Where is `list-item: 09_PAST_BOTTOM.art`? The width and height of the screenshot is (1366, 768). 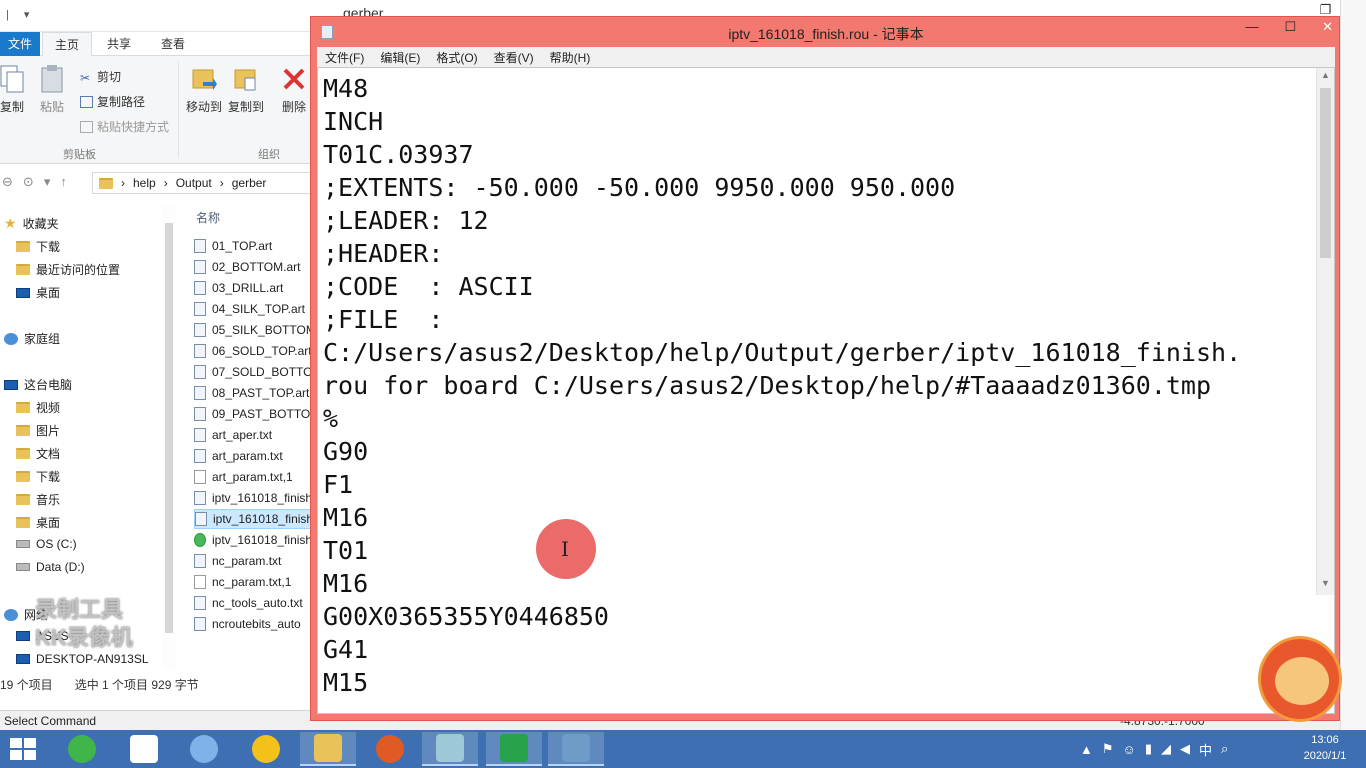 list-item: 09_PAST_BOTTOM.art is located at coordinates (256, 414).